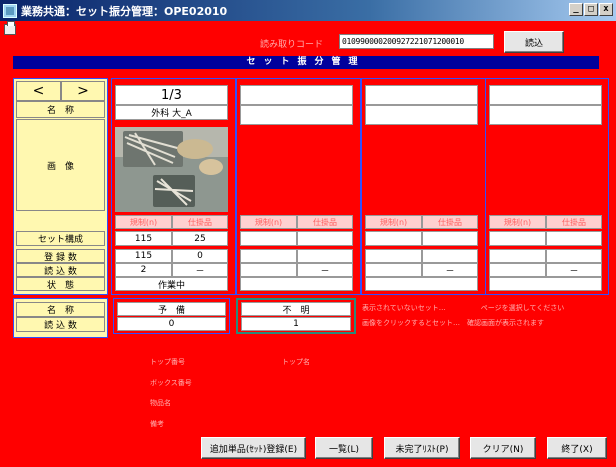  Describe the element at coordinates (160, 403) in the screenshot. I see `info-label-4: 物品名` at that location.